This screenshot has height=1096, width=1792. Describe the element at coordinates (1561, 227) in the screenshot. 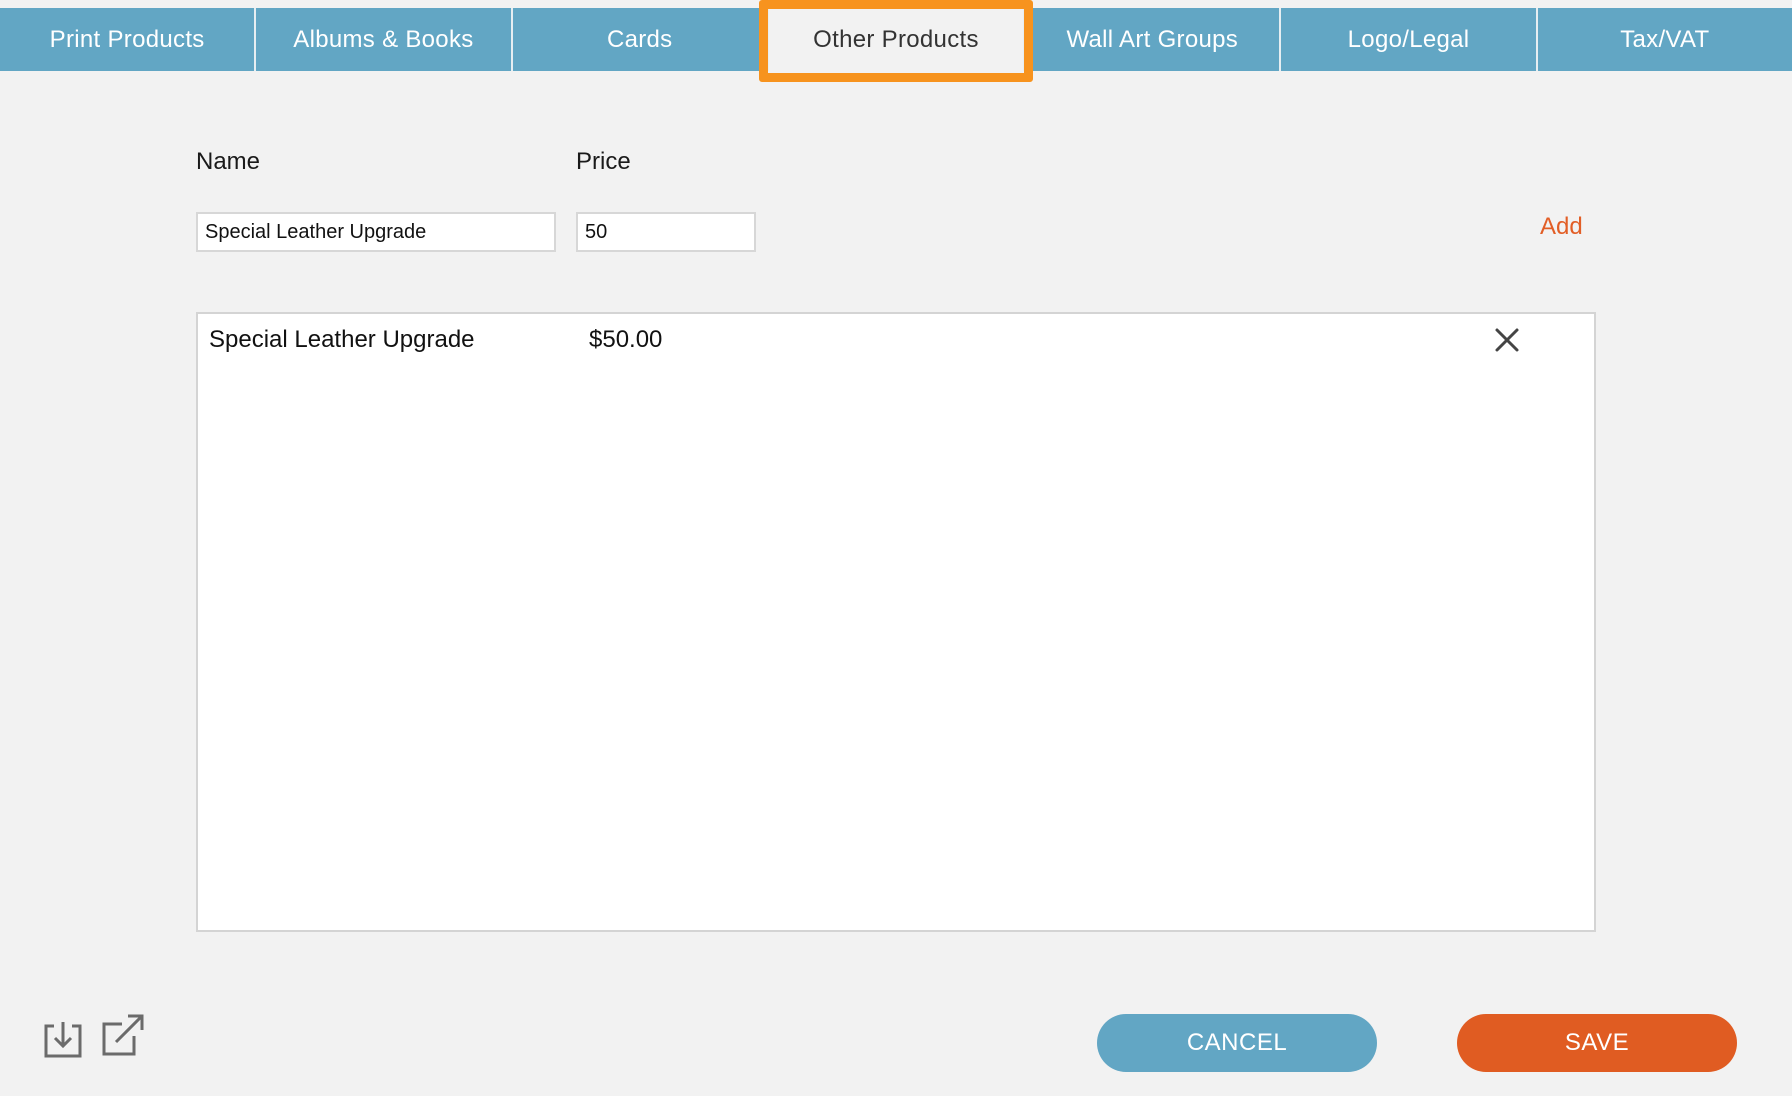

I see `add-button: Add` at that location.